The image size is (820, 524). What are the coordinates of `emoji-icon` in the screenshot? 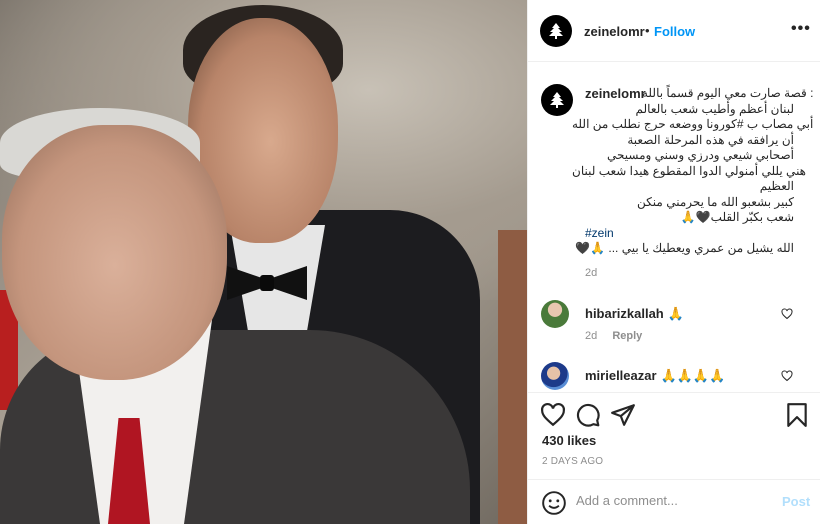 It's located at (554, 503).